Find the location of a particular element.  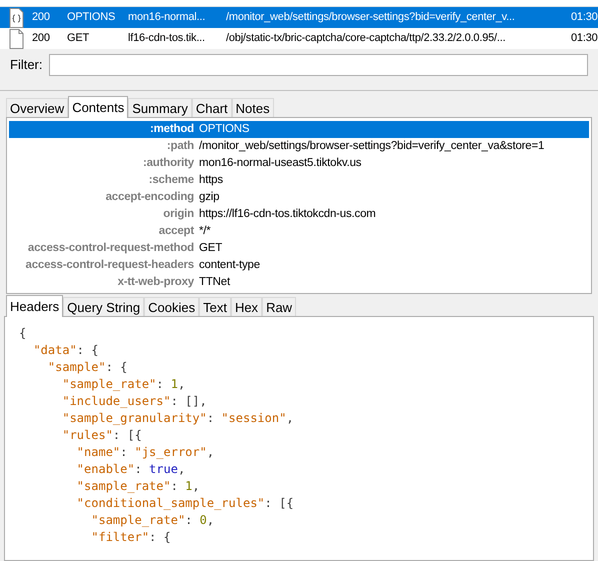

header-name: :path is located at coordinates (180, 146).